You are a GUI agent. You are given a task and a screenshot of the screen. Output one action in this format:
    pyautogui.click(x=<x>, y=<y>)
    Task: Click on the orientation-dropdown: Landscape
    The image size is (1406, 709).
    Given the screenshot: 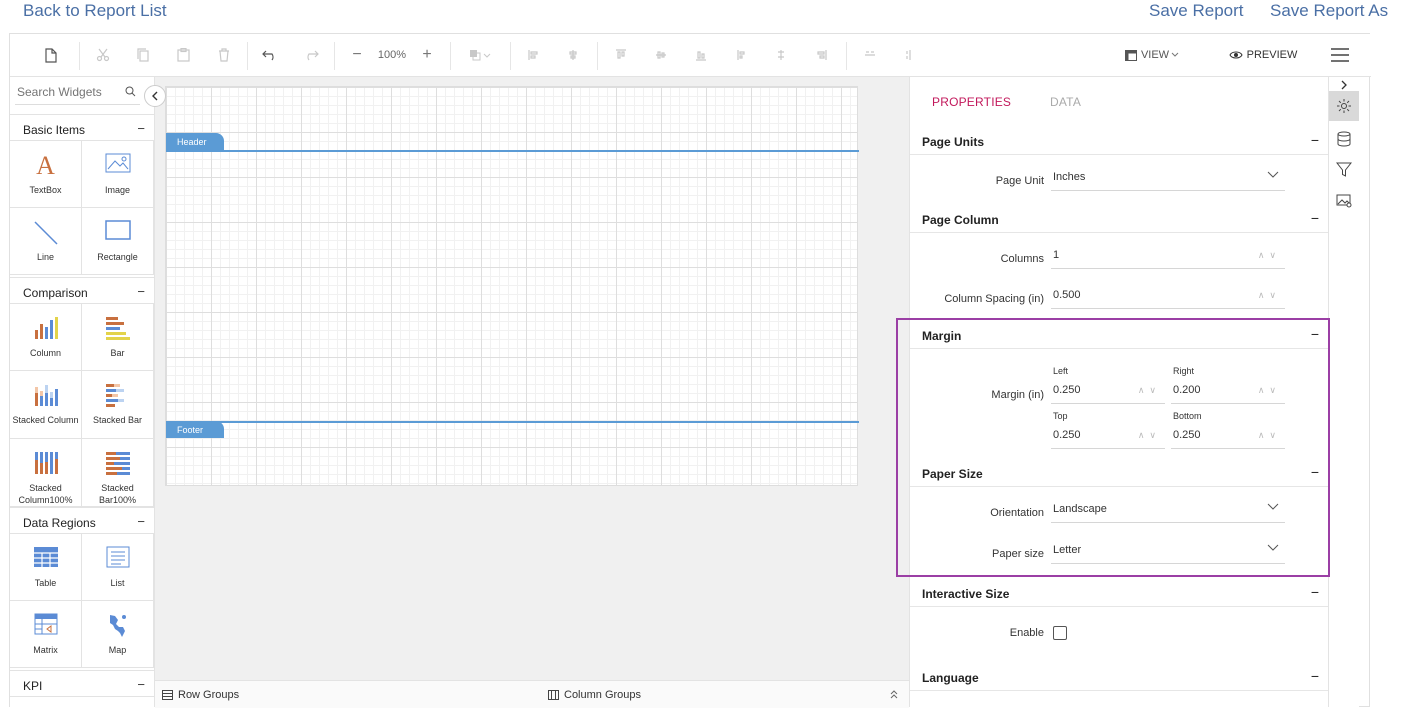 What is the action you would take?
    pyautogui.click(x=1168, y=512)
    